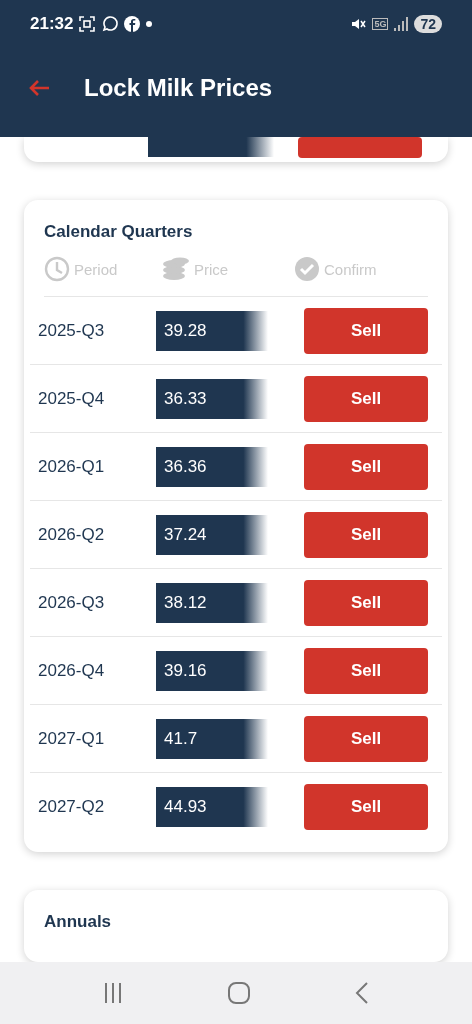 The width and height of the screenshot is (472, 1024). What do you see at coordinates (358, 24) in the screenshot?
I see `mute-icon` at bounding box center [358, 24].